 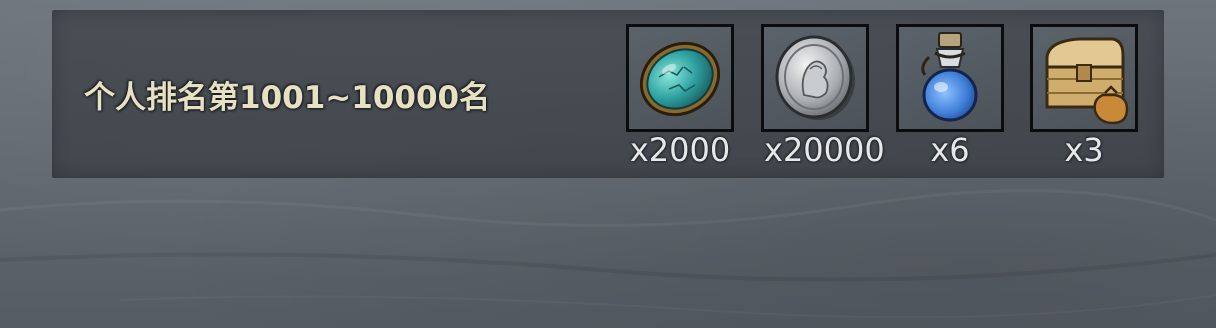 I want to click on reward-quantity: x3, so click(x=1084, y=150).